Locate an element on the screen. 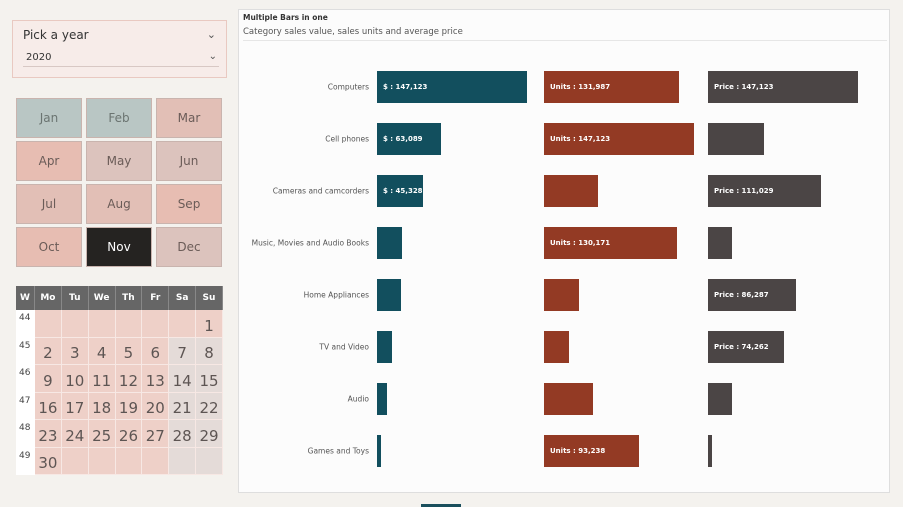 This screenshot has width=903, height=507. calendar-day: 22 is located at coordinates (209, 406).